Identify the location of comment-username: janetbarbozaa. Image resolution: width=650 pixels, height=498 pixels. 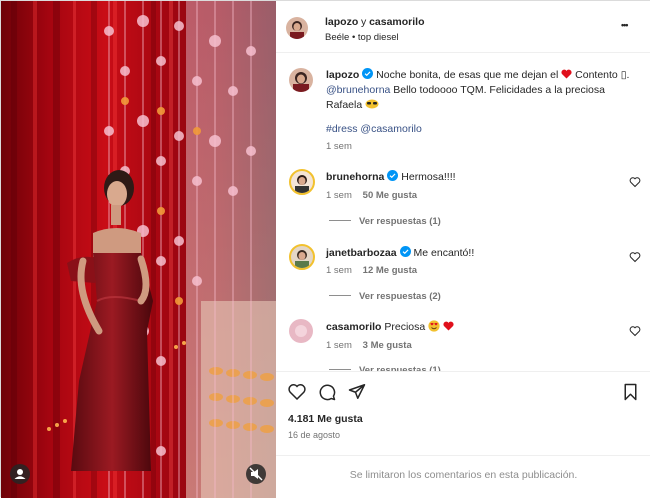
(361, 253).